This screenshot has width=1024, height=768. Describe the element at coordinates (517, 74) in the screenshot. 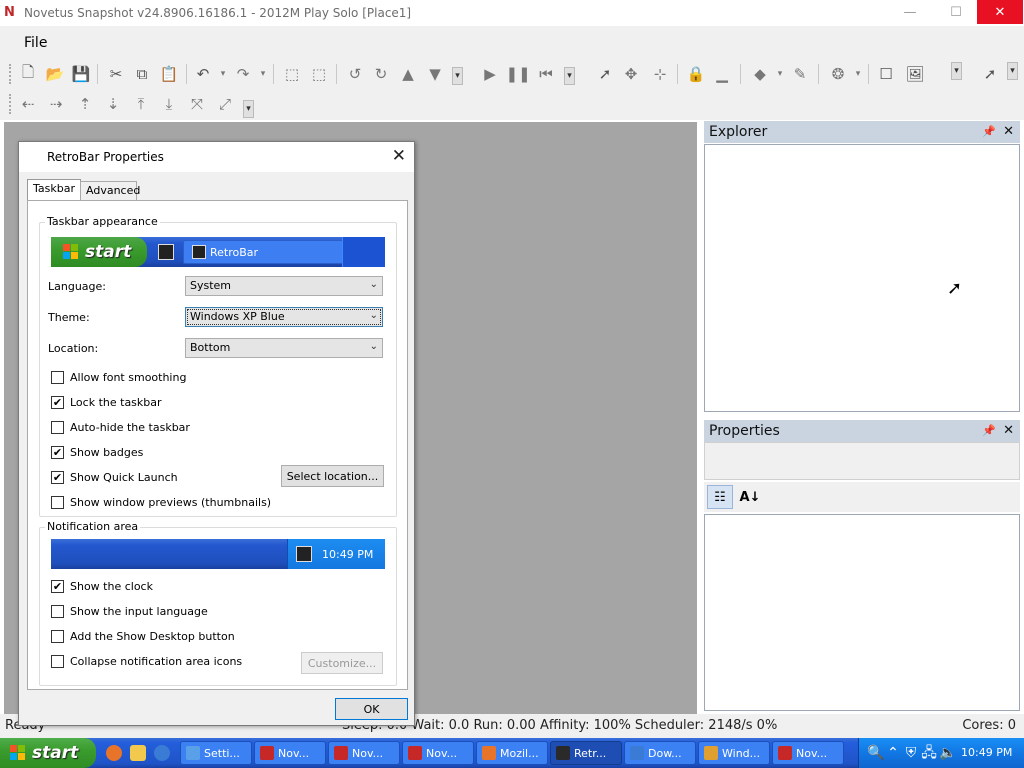

I see `pause-icon: ❚❚` at that location.